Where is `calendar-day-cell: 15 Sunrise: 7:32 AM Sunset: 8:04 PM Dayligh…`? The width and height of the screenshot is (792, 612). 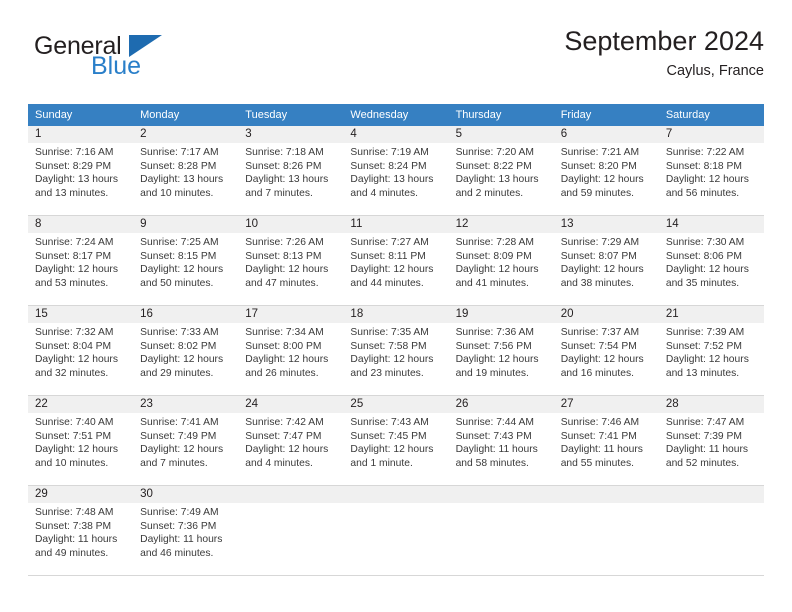
calendar-day-cell: 15 Sunrise: 7:32 AM Sunset: 8:04 PM Dayligh… is located at coordinates (81, 350).